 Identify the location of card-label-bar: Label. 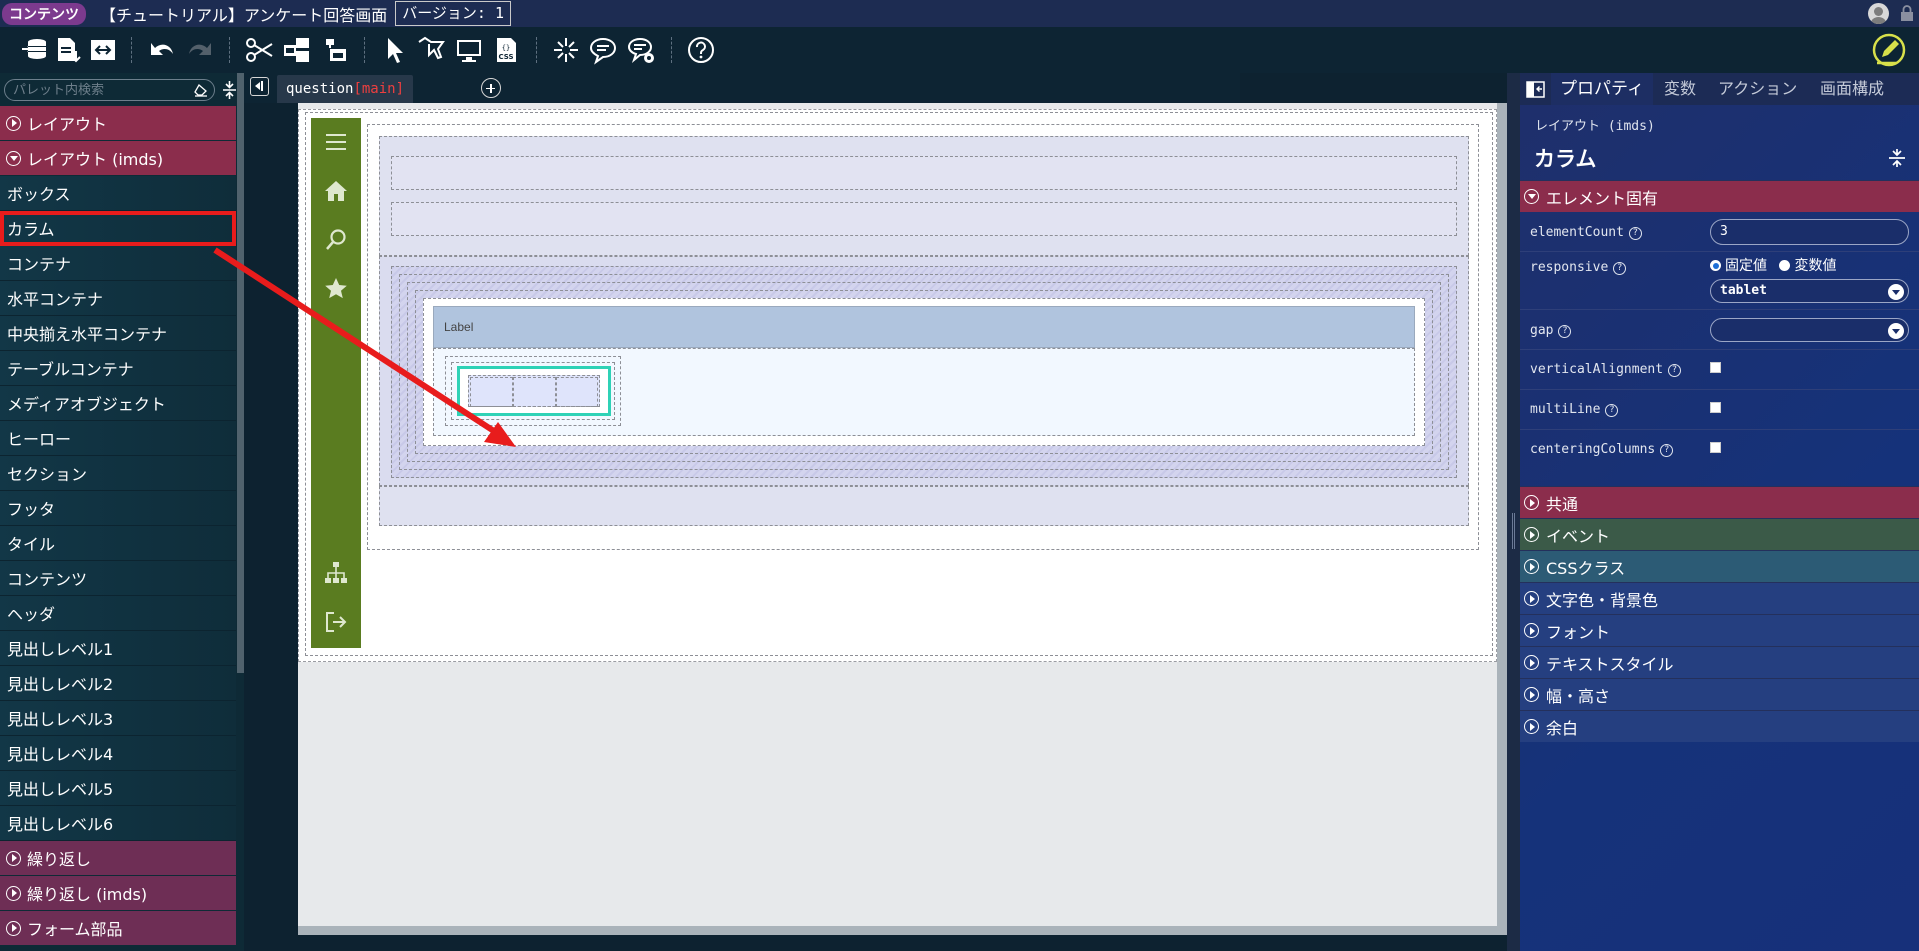
(924, 327).